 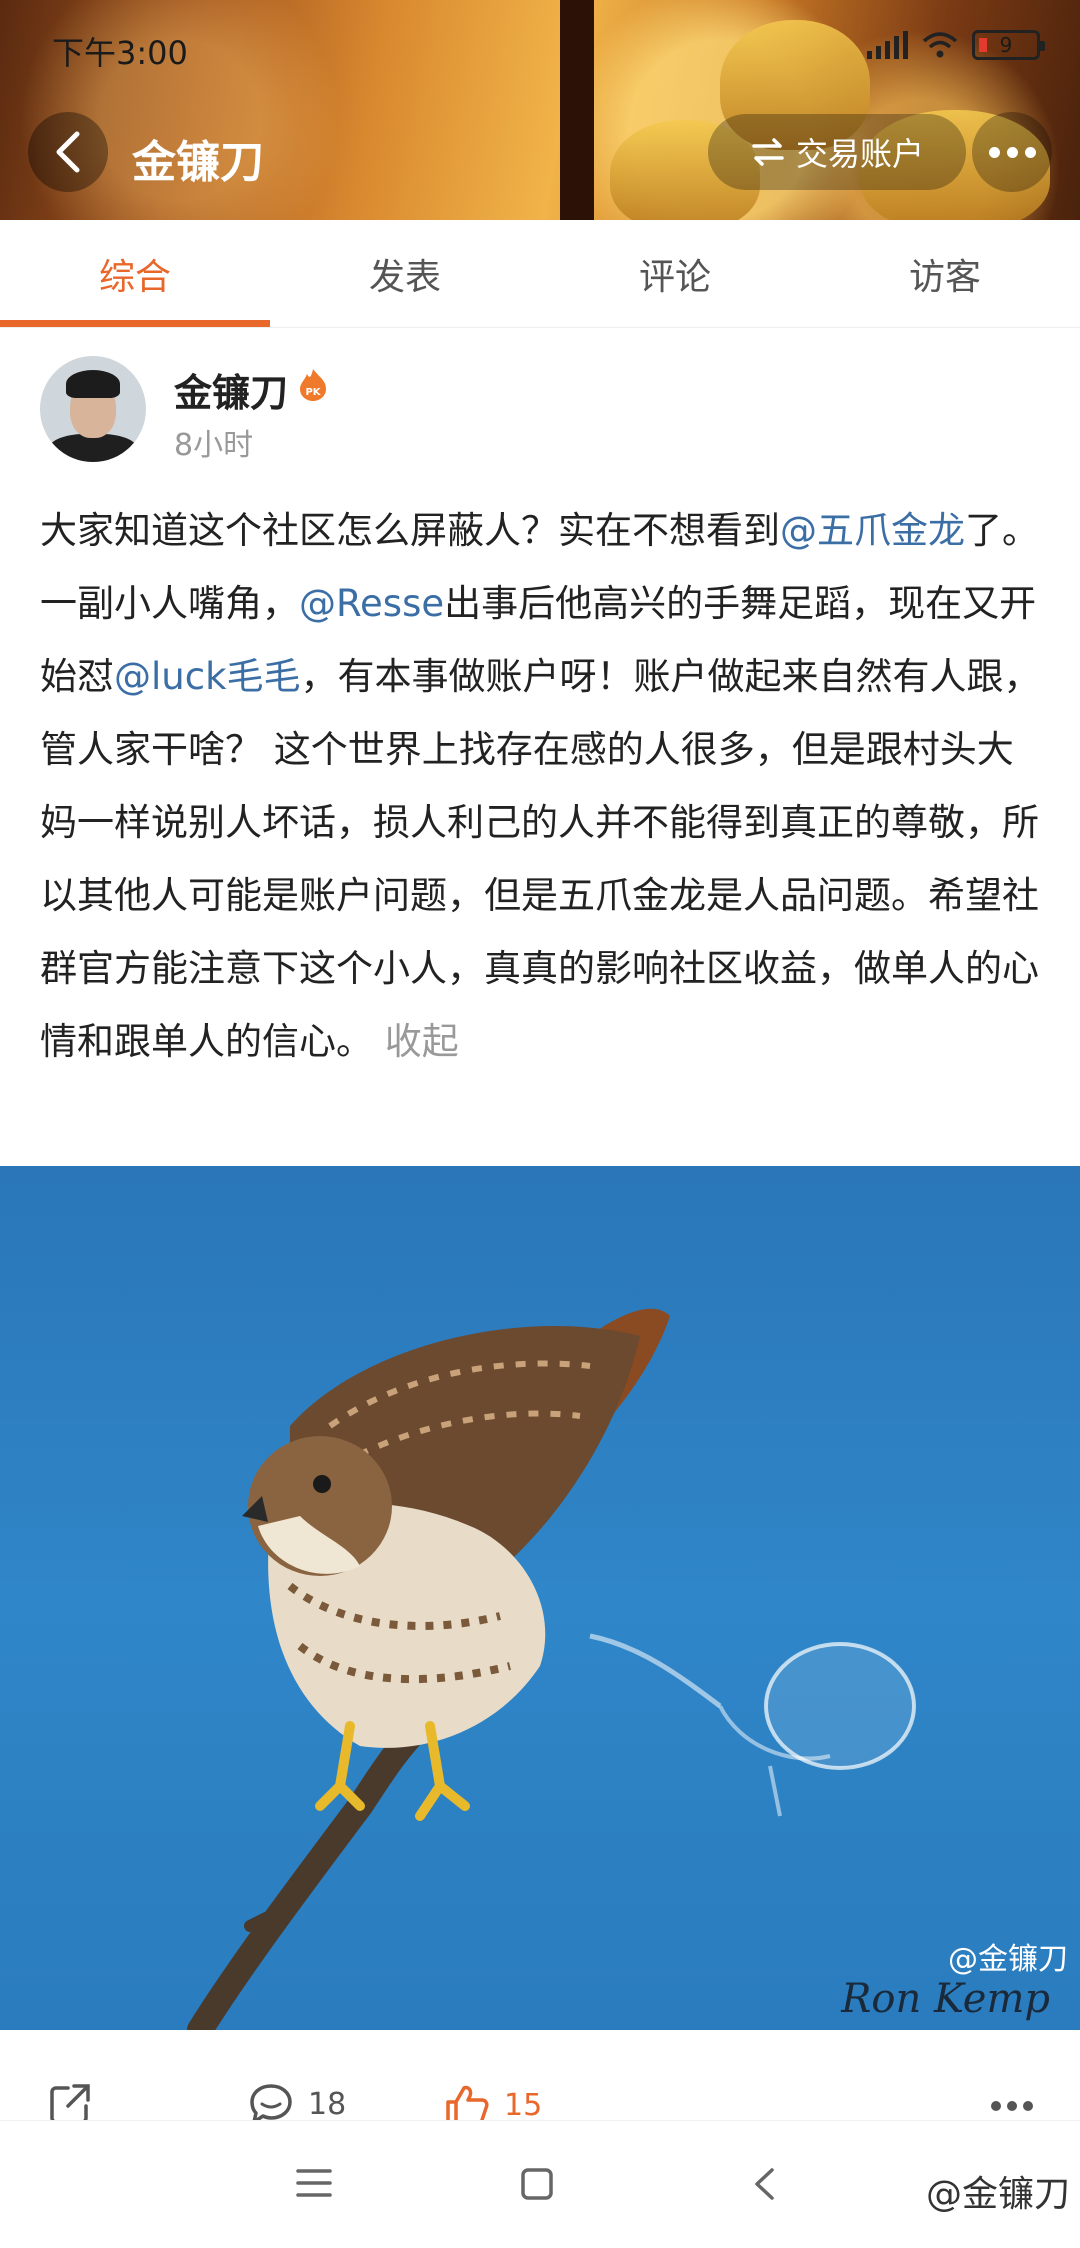 What do you see at coordinates (945, 273) in the screenshot?
I see `tab-visitors: 访客` at bounding box center [945, 273].